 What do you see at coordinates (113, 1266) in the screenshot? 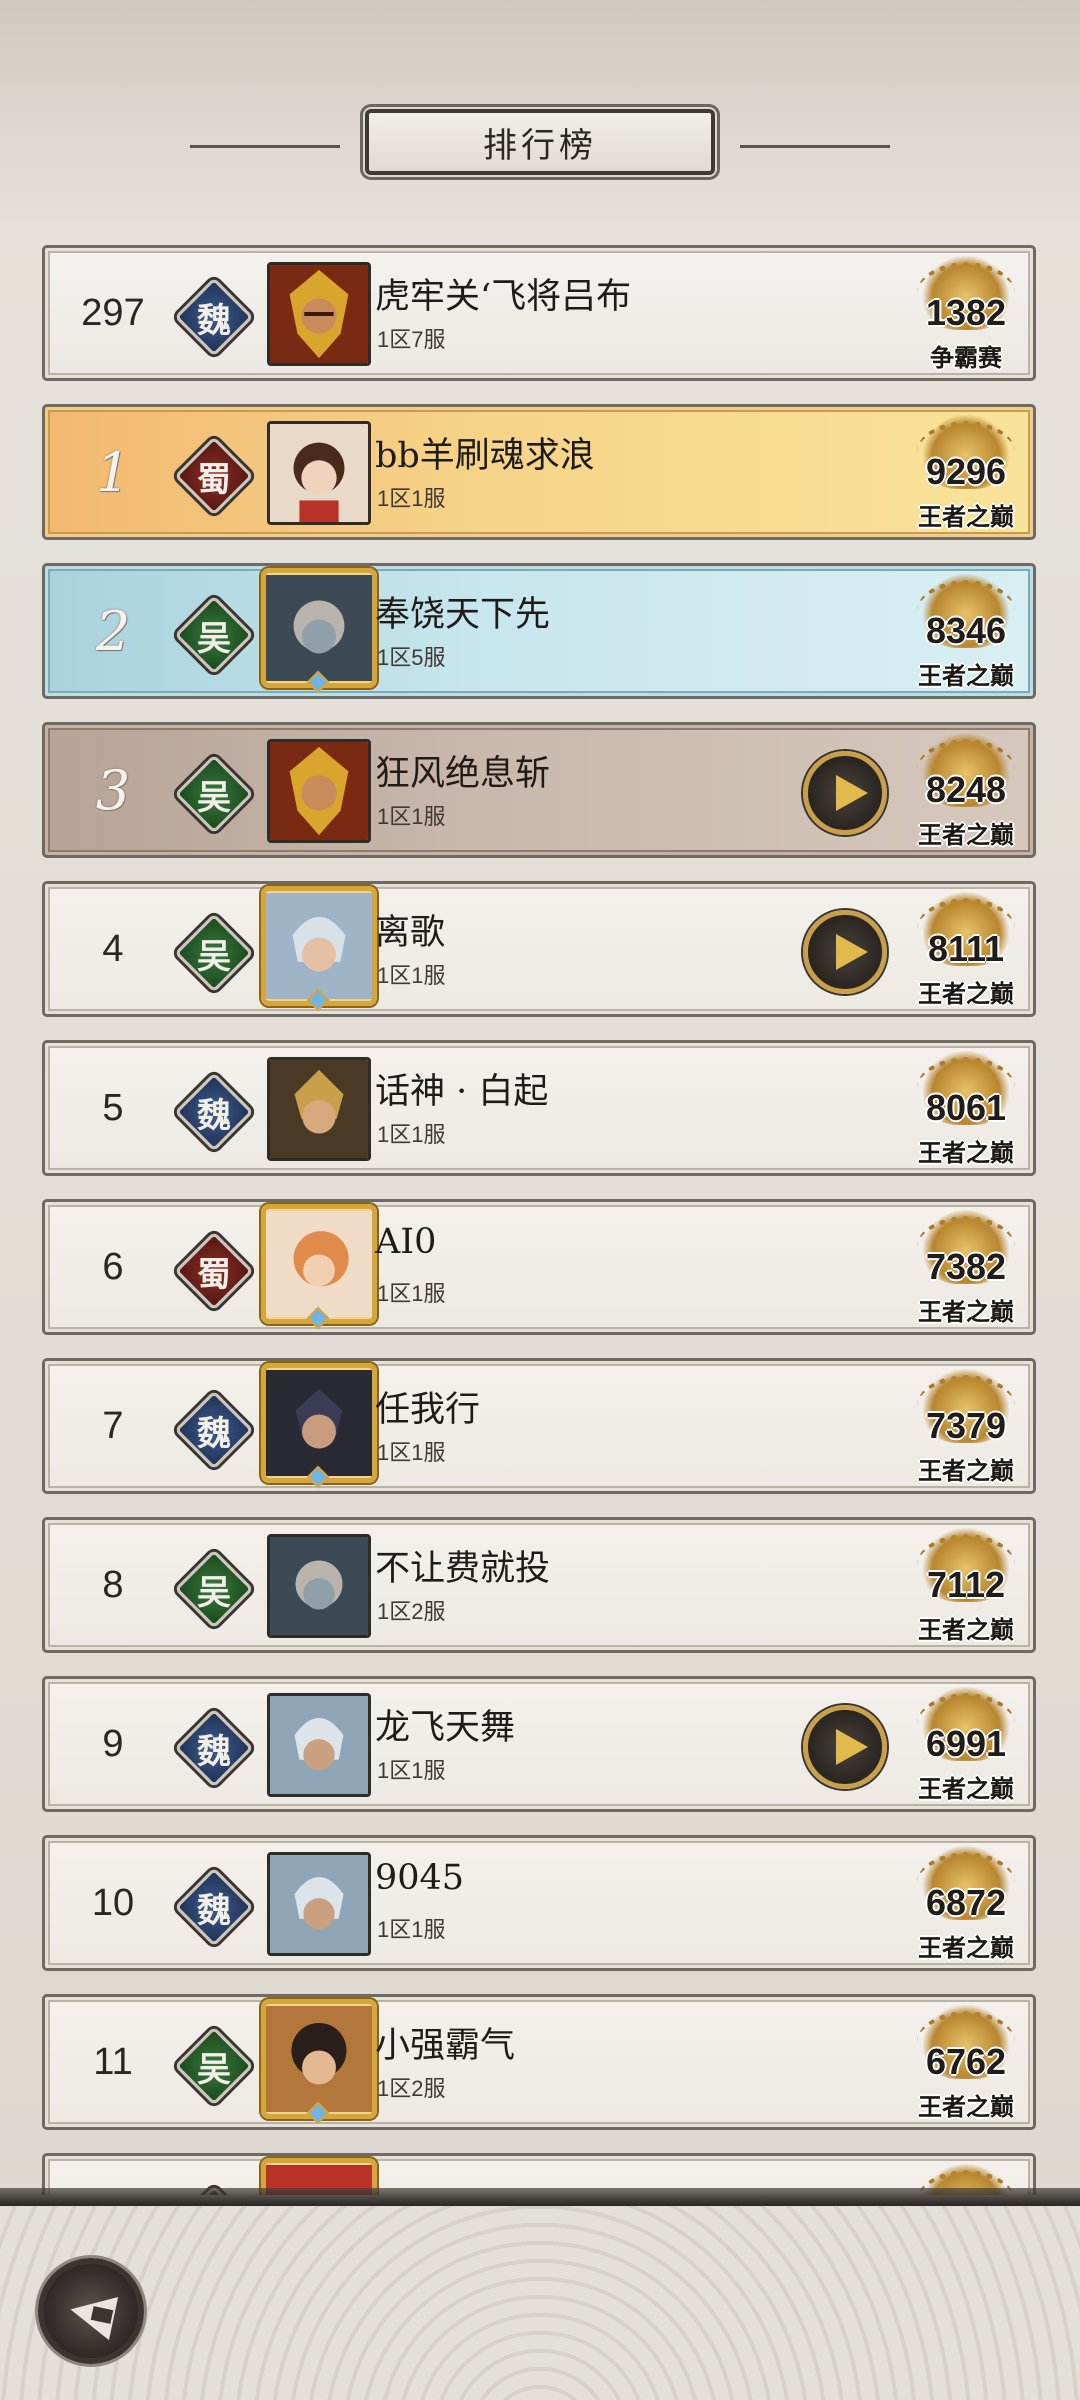
I see `rank-number: 6` at bounding box center [113, 1266].